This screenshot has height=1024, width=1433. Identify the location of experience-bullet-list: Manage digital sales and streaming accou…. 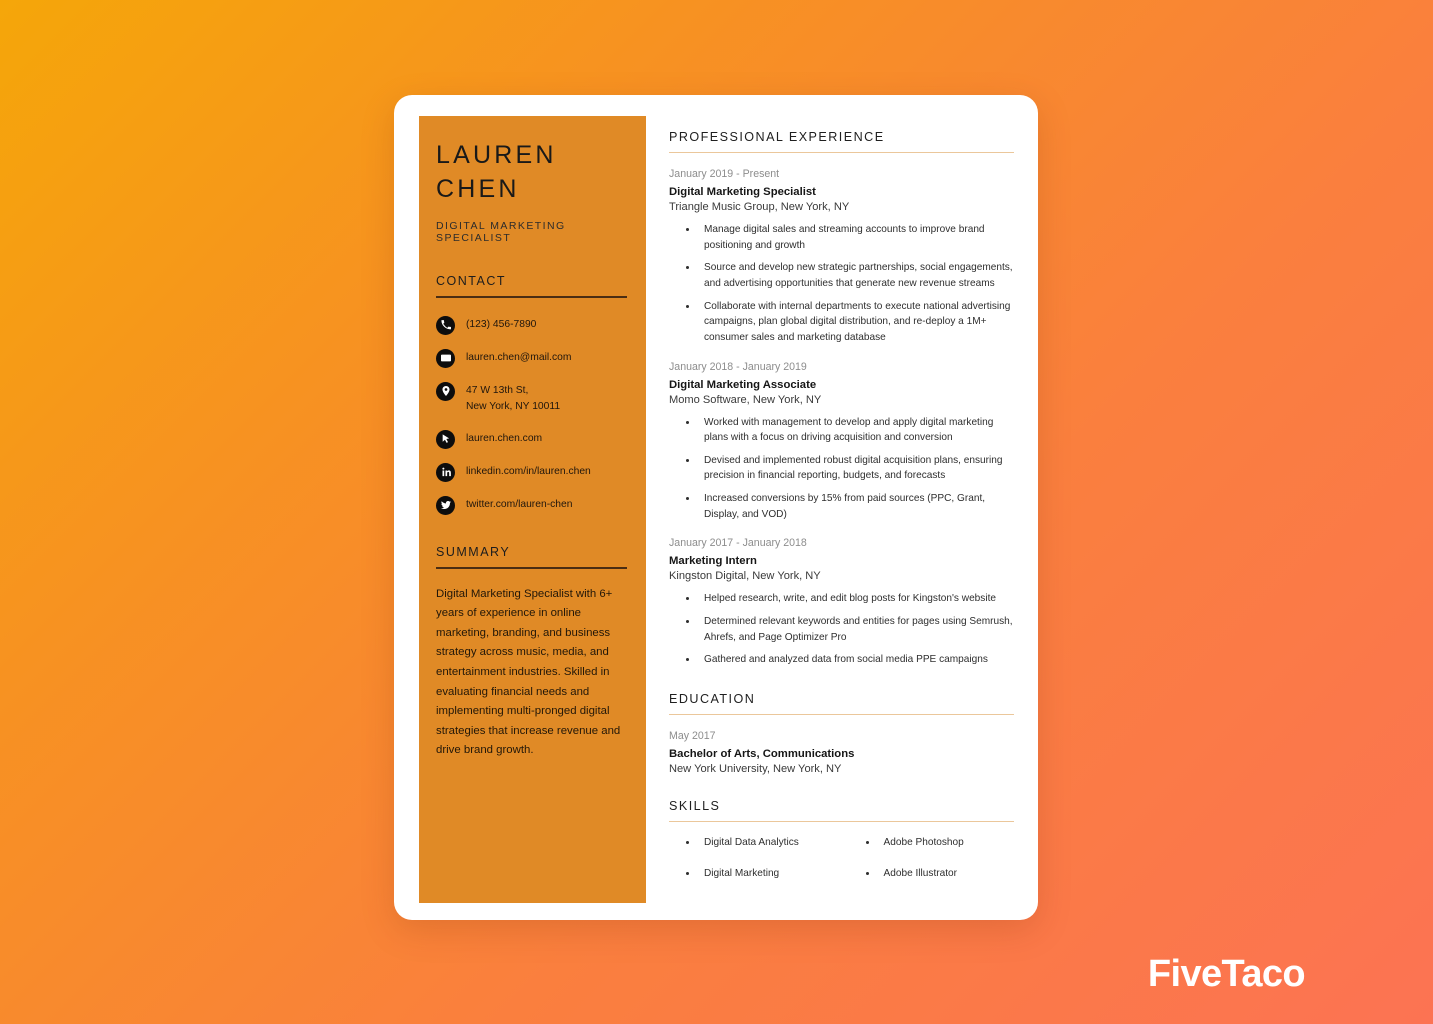
(856, 283).